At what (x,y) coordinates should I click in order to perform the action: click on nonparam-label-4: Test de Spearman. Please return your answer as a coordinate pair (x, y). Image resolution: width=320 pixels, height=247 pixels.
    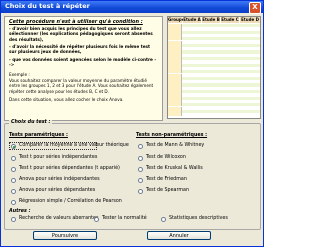
    Looking at the image, I should click on (168, 190).